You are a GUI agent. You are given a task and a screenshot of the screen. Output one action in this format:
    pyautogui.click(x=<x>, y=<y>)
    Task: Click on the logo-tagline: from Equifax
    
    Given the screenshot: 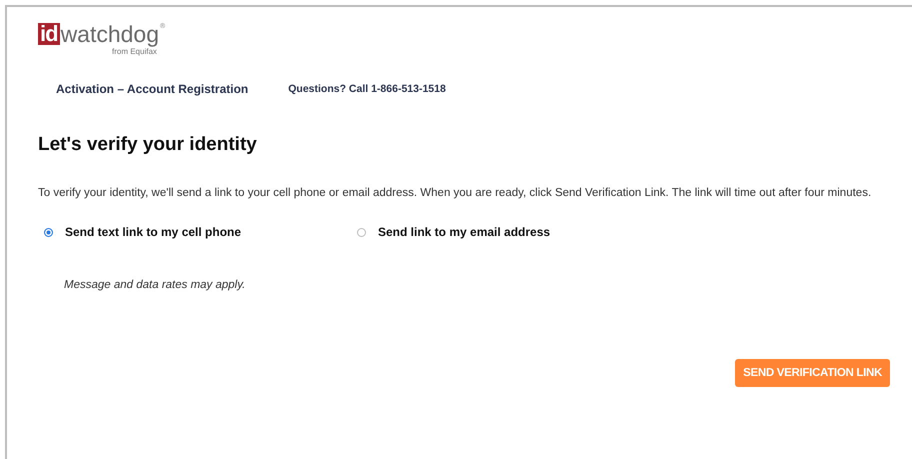 What is the action you would take?
    pyautogui.click(x=134, y=51)
    